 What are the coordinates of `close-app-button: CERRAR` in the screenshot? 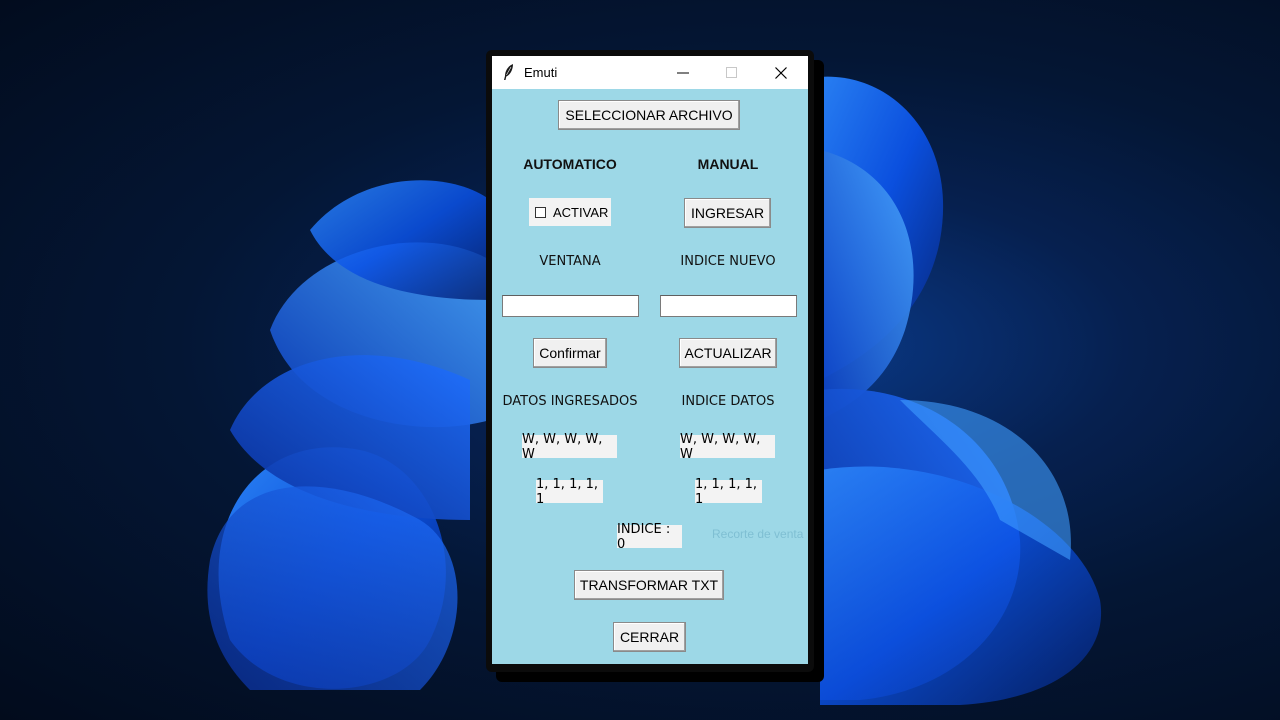 It's located at (649, 637).